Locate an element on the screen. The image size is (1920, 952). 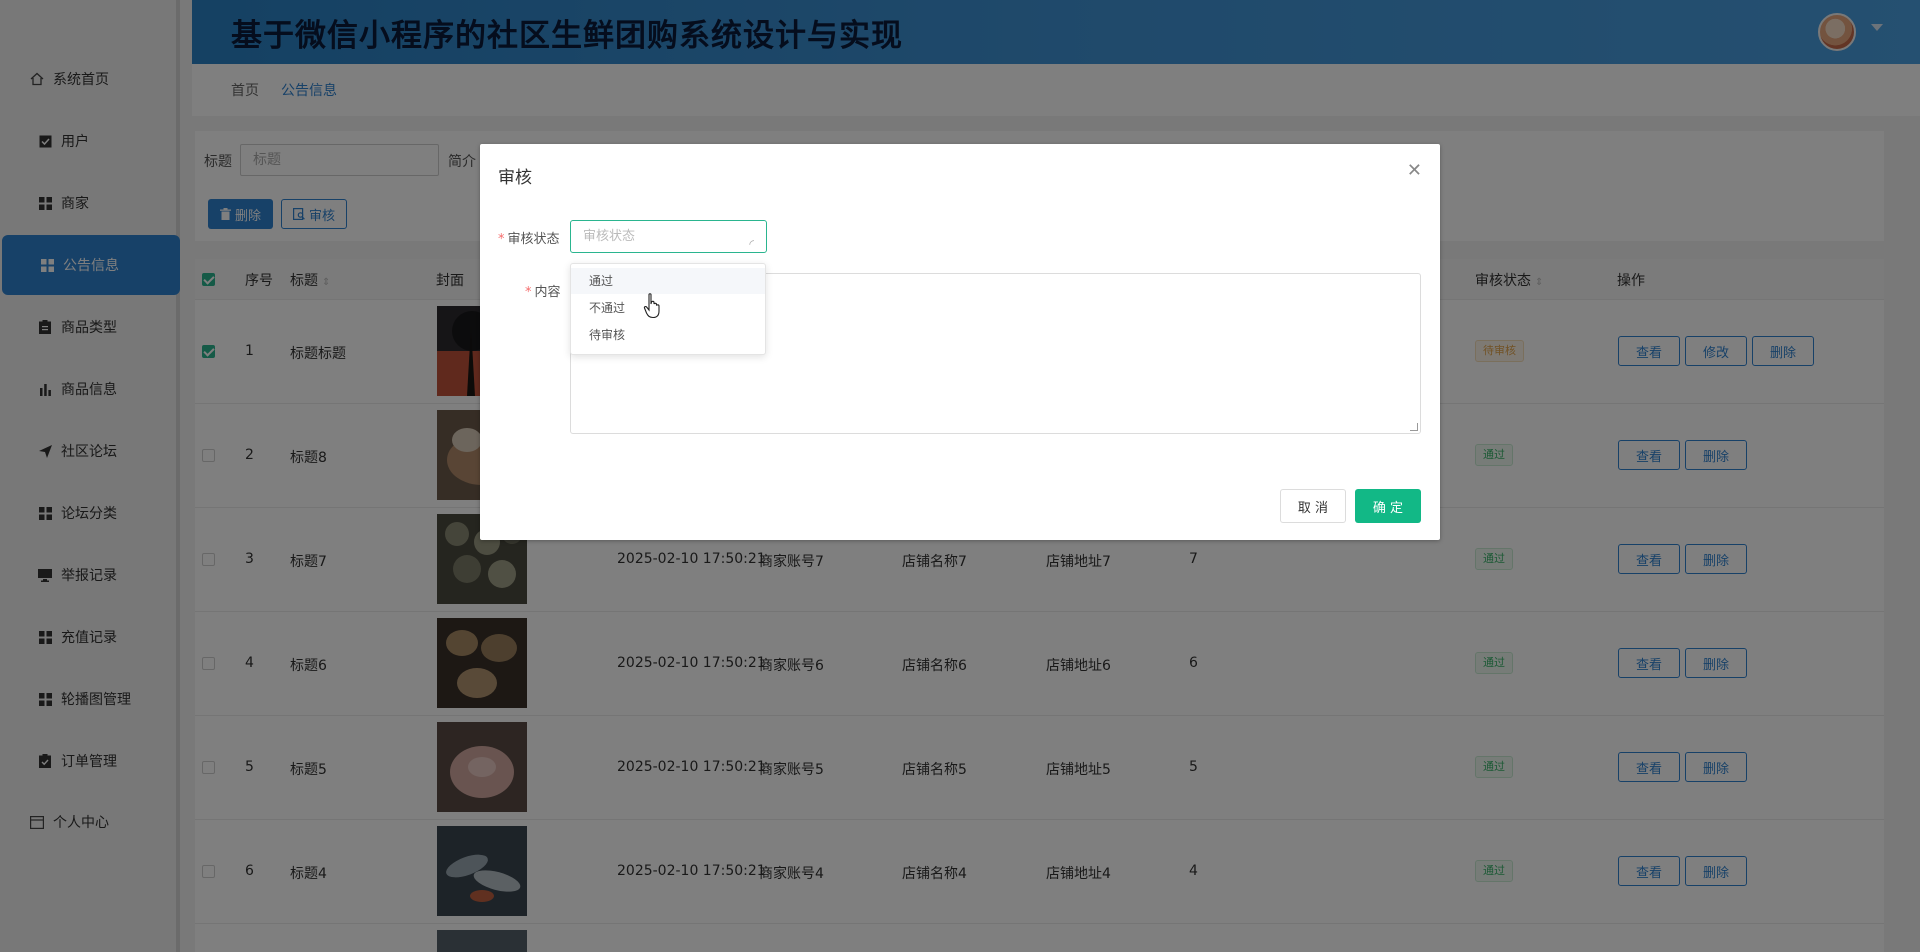
audit-status-placeholder: 审核状态 is located at coordinates (609, 236).